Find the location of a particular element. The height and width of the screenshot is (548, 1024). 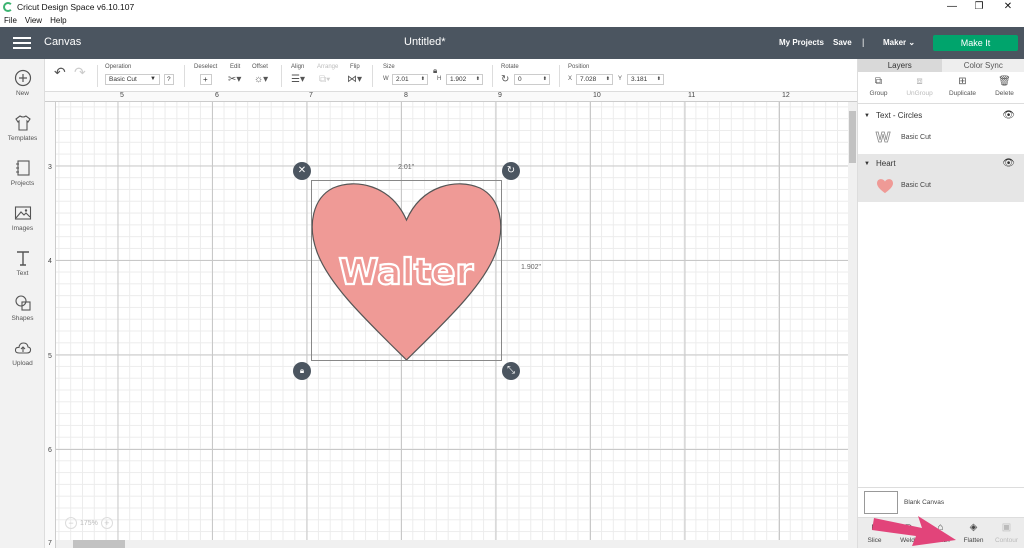

machine-select: Maker ⌄ is located at coordinates (899, 42).